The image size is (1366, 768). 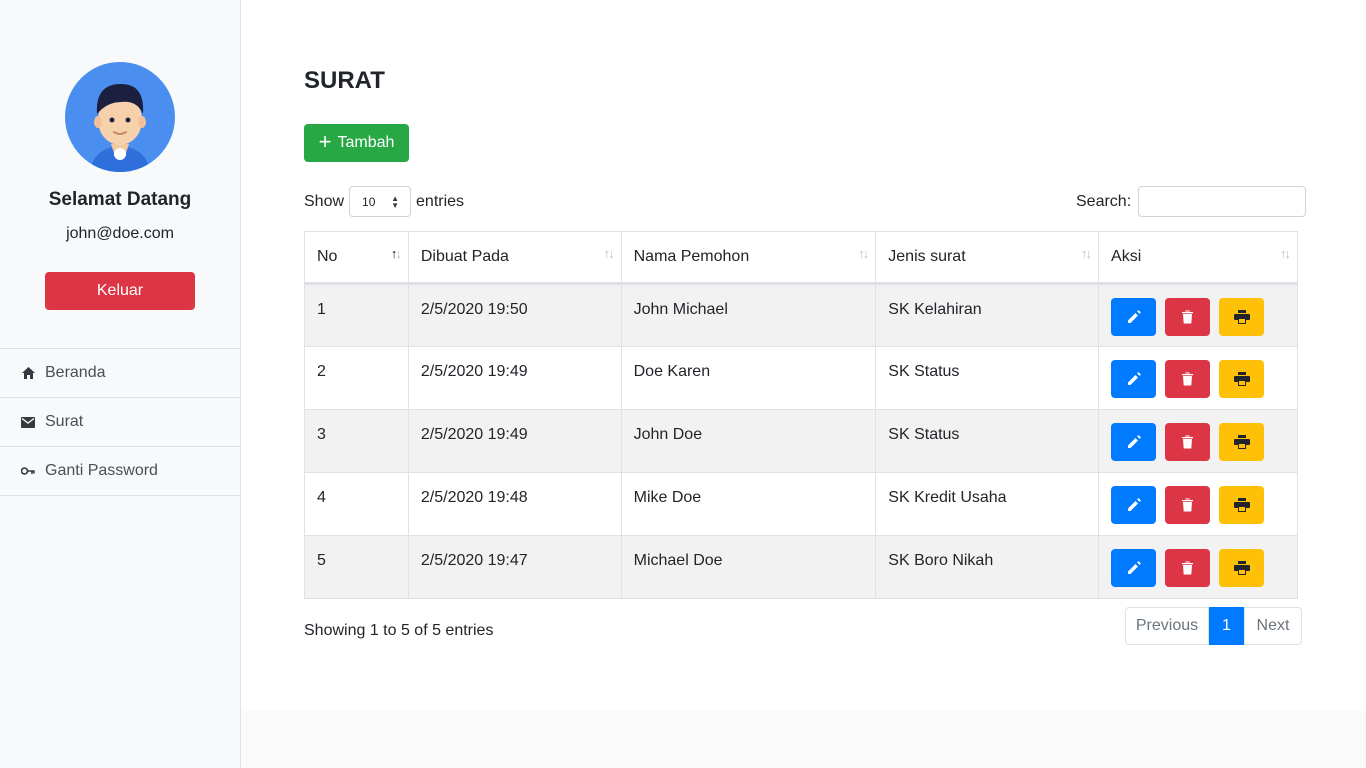 What do you see at coordinates (325, 141) in the screenshot?
I see `plus-icon: +` at bounding box center [325, 141].